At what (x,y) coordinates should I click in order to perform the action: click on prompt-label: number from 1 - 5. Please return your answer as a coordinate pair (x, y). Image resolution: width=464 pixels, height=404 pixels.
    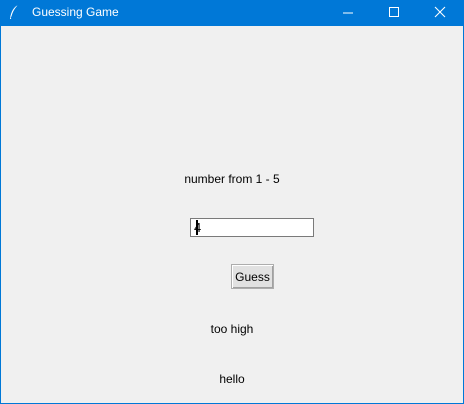
    Looking at the image, I should click on (232, 179).